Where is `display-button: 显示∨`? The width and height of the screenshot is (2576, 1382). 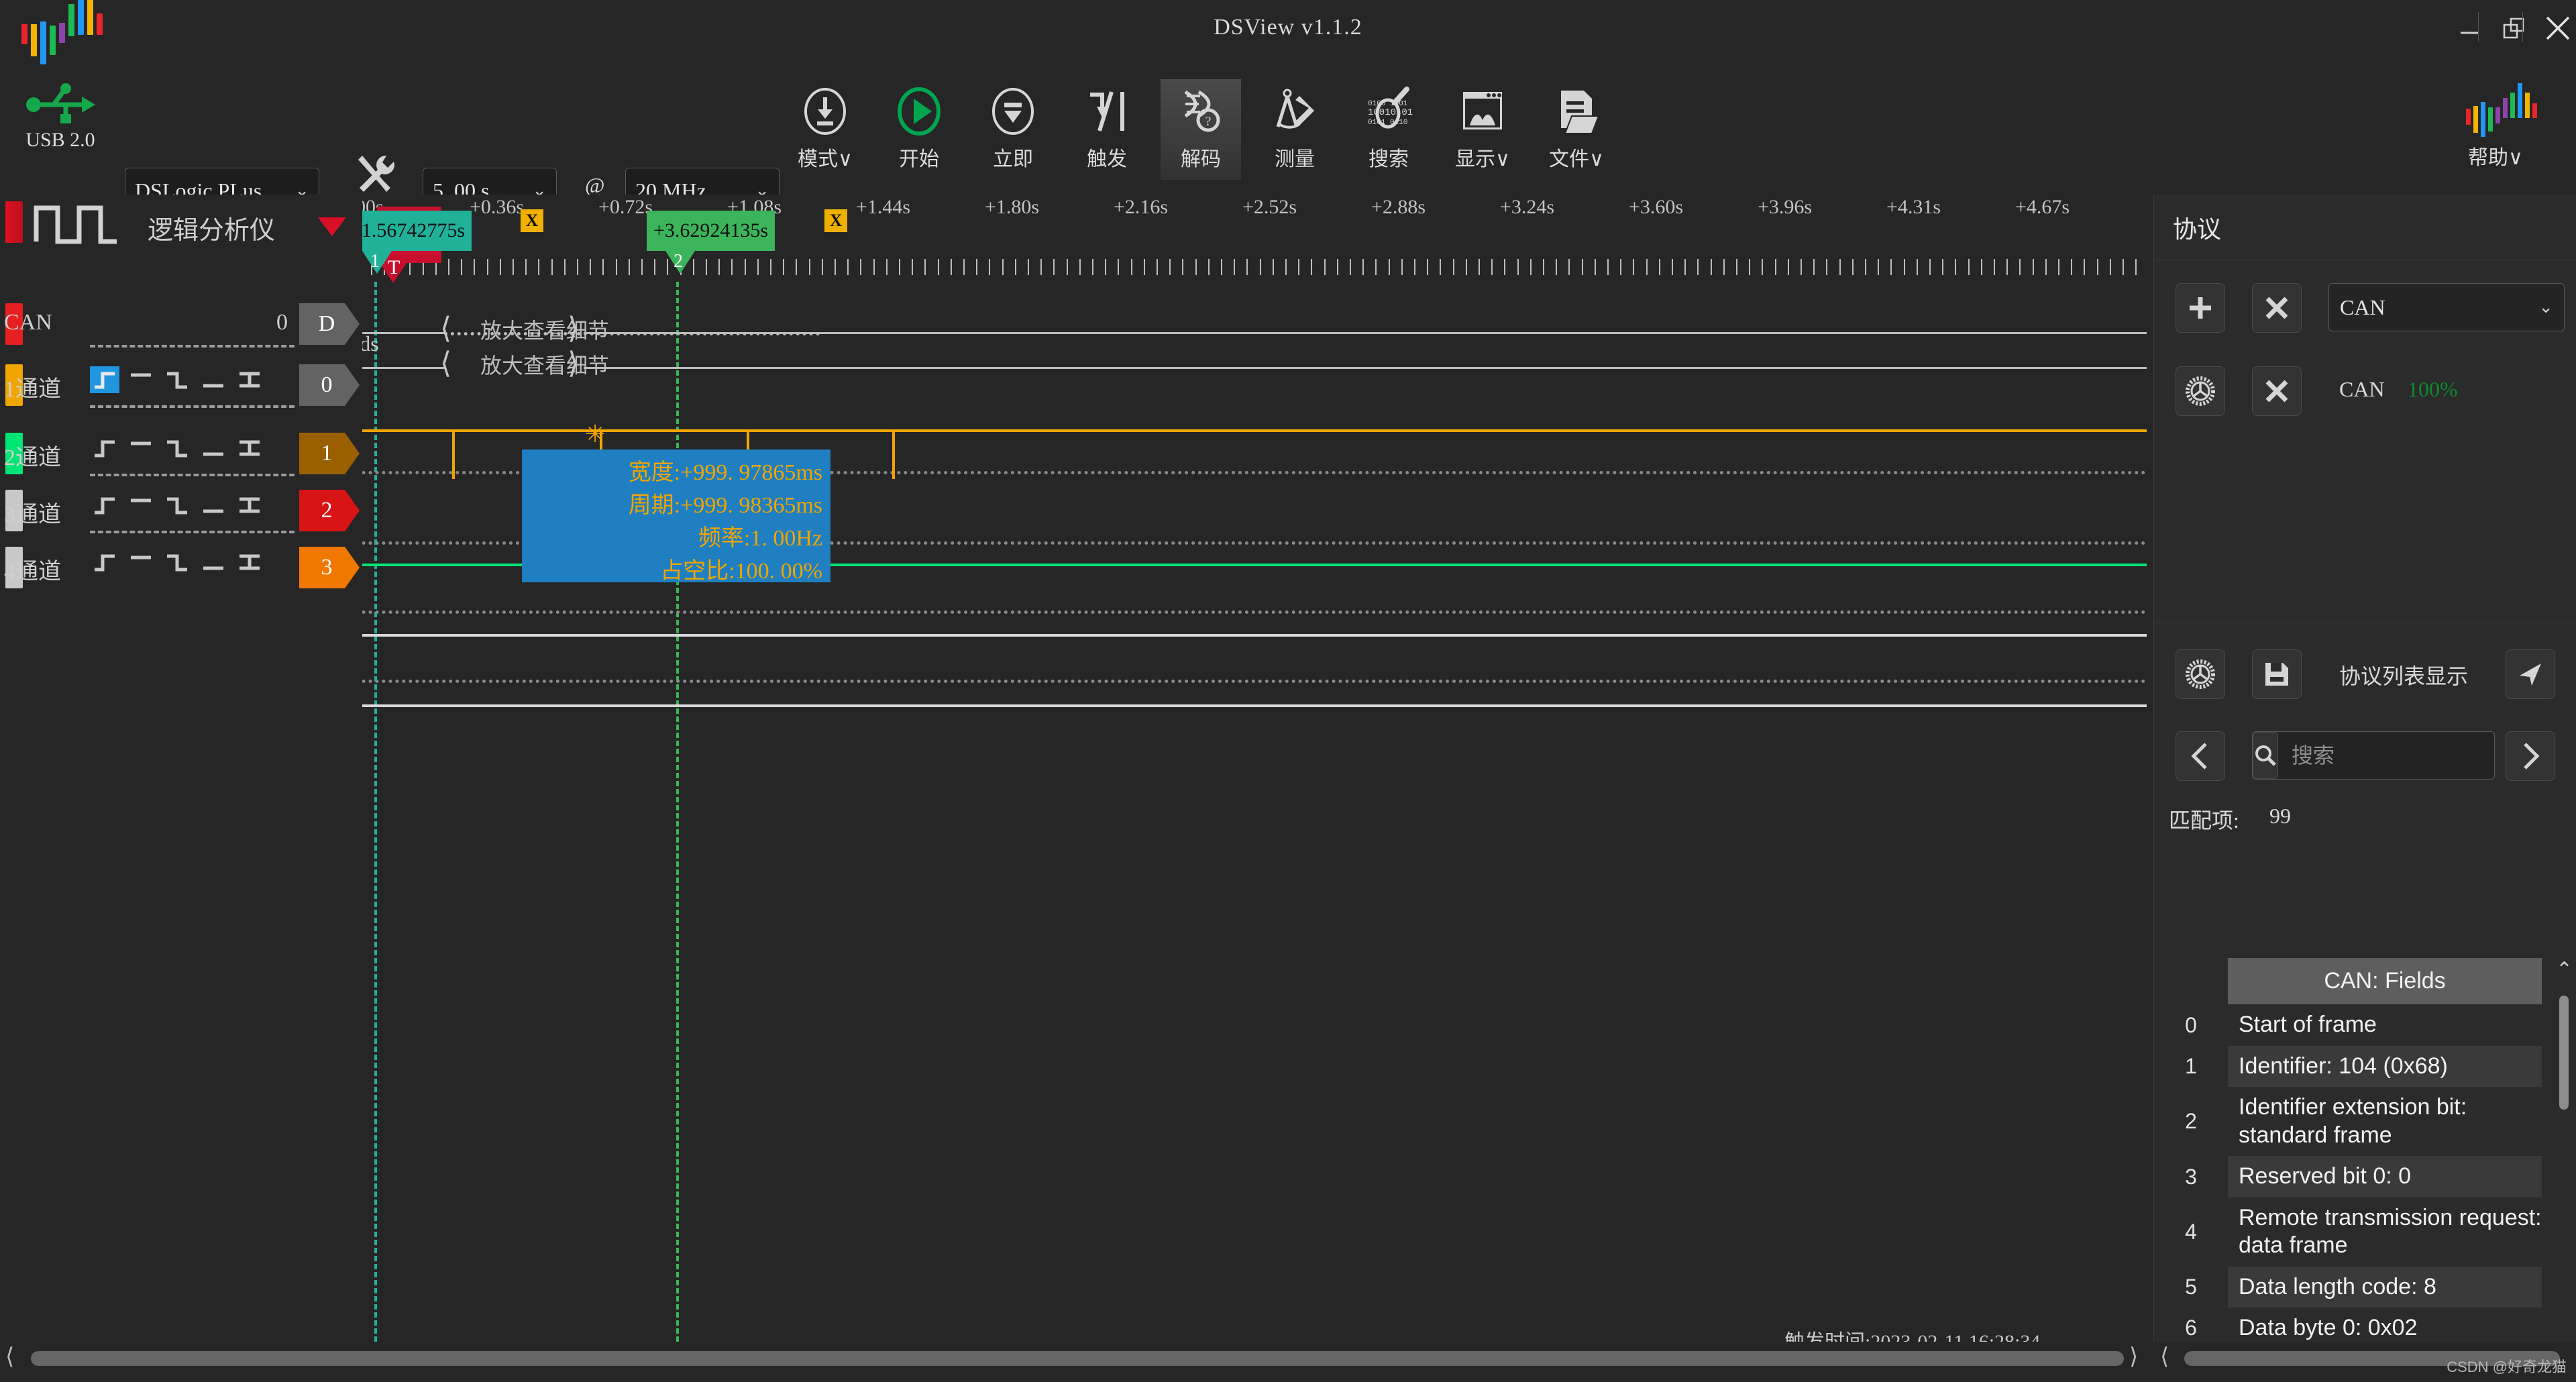 display-button: 显示∨ is located at coordinates (1482, 129).